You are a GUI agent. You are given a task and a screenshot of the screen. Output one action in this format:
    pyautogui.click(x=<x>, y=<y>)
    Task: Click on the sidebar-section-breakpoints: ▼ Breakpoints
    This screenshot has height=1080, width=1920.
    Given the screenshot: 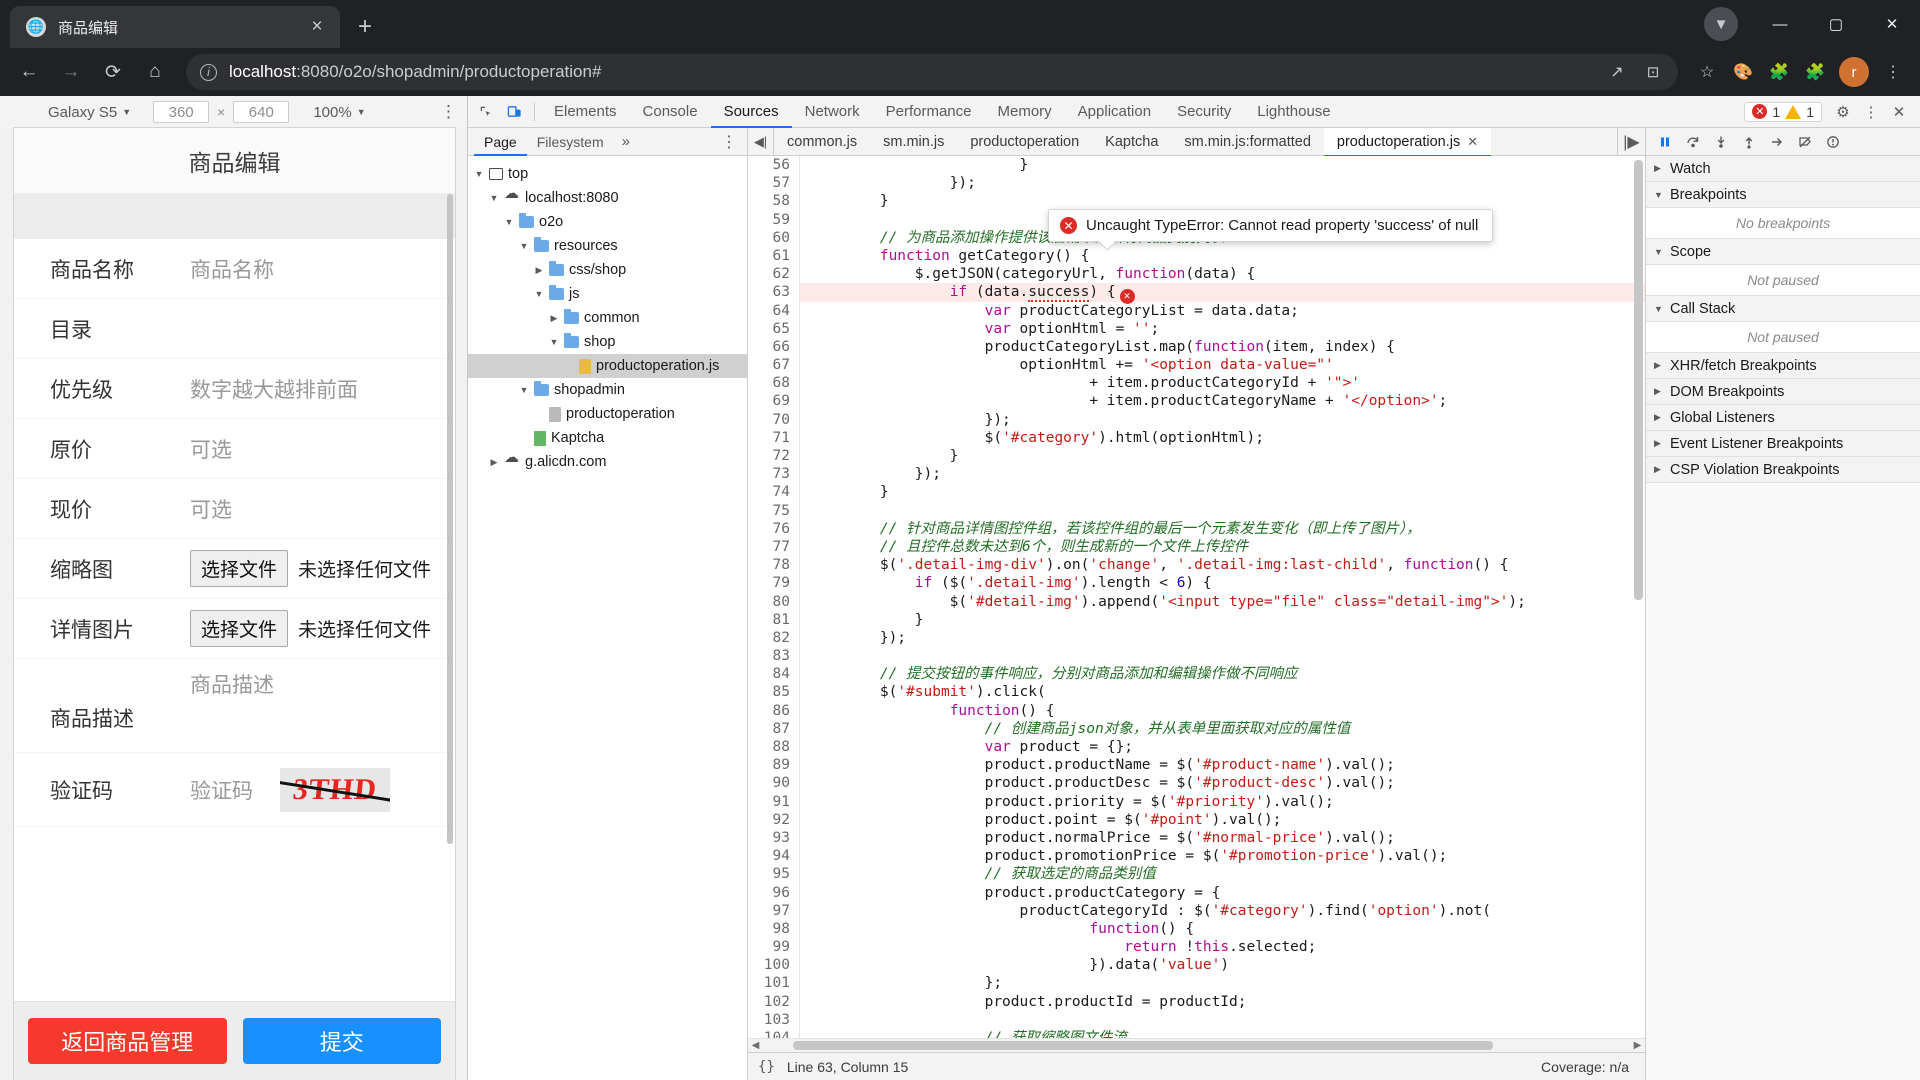 What is the action you would take?
    pyautogui.click(x=1783, y=195)
    